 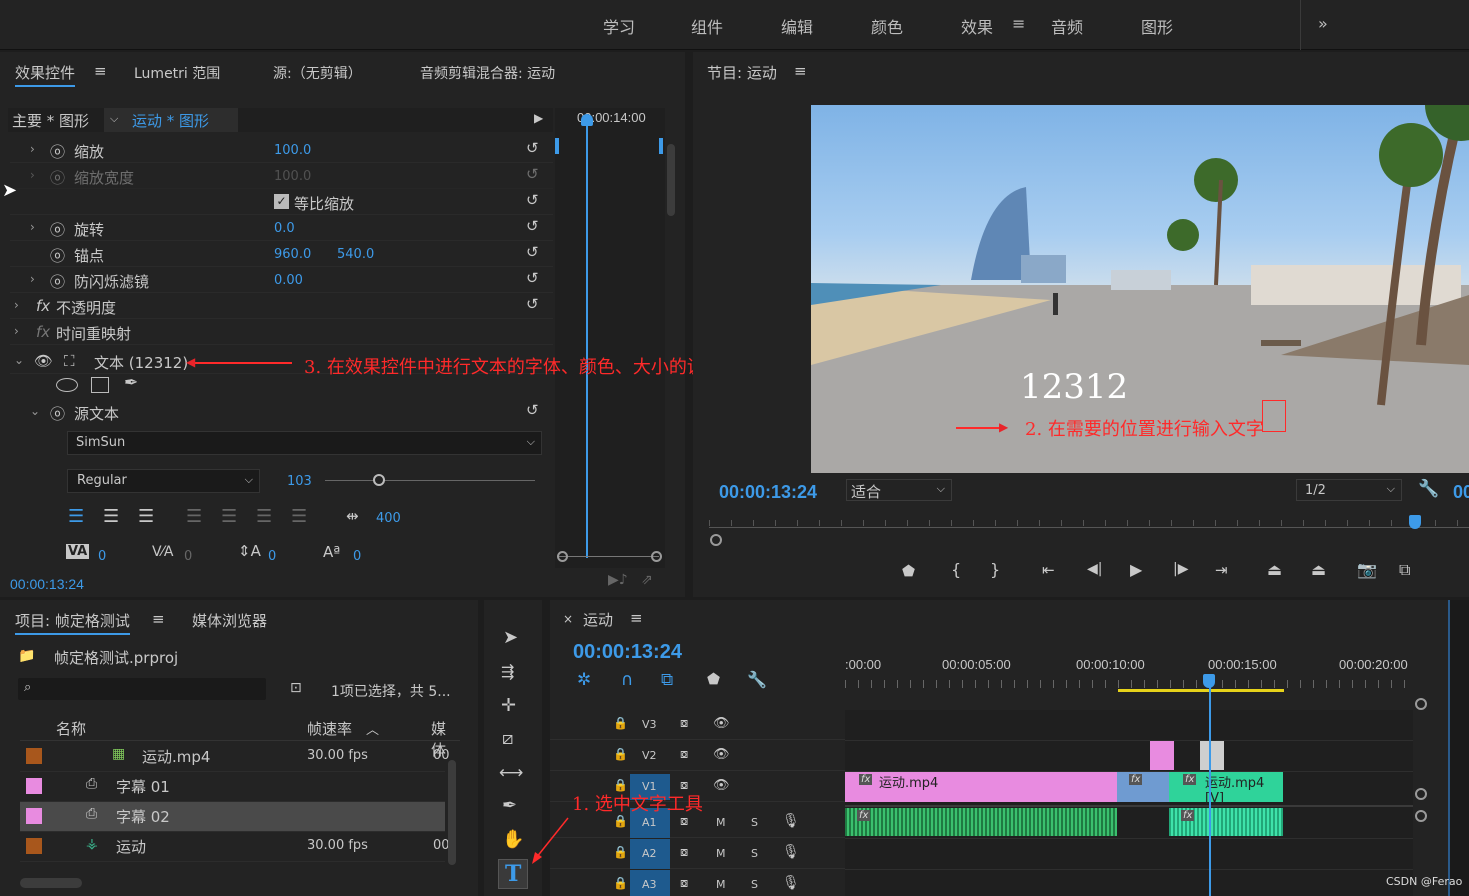 What do you see at coordinates (1209, 681) in the screenshot?
I see `timeline-playhead-handle` at bounding box center [1209, 681].